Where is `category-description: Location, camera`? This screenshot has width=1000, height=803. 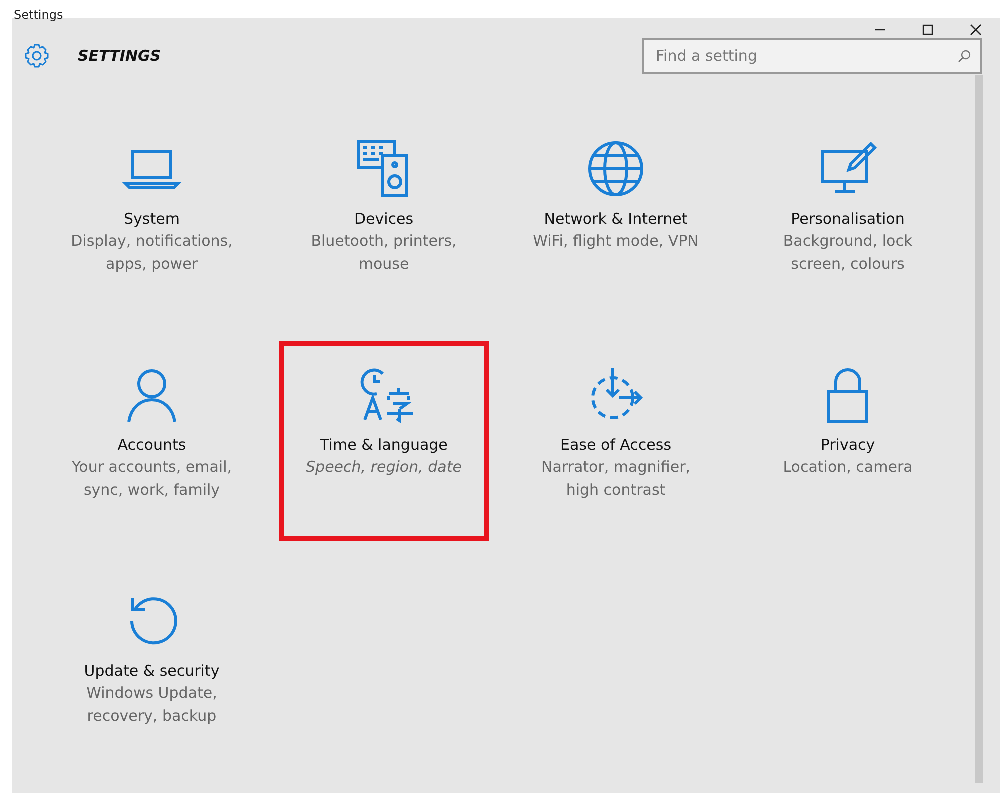
category-description: Location, camera is located at coordinates (848, 467).